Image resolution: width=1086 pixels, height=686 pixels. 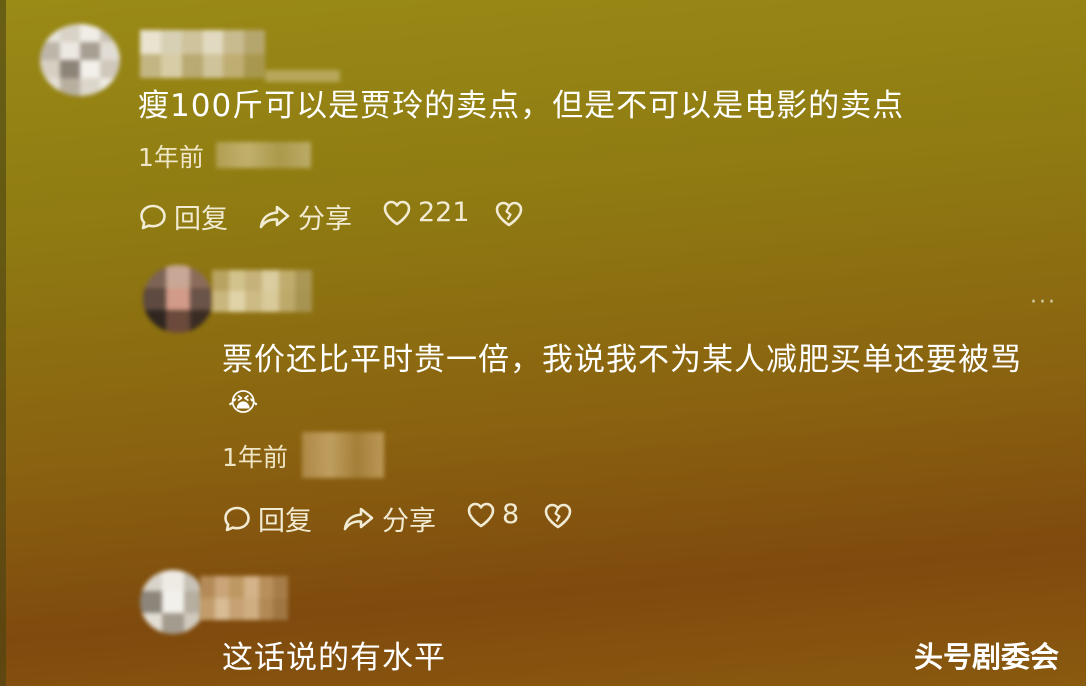 I want to click on window-edge, so click(x=3, y=343).